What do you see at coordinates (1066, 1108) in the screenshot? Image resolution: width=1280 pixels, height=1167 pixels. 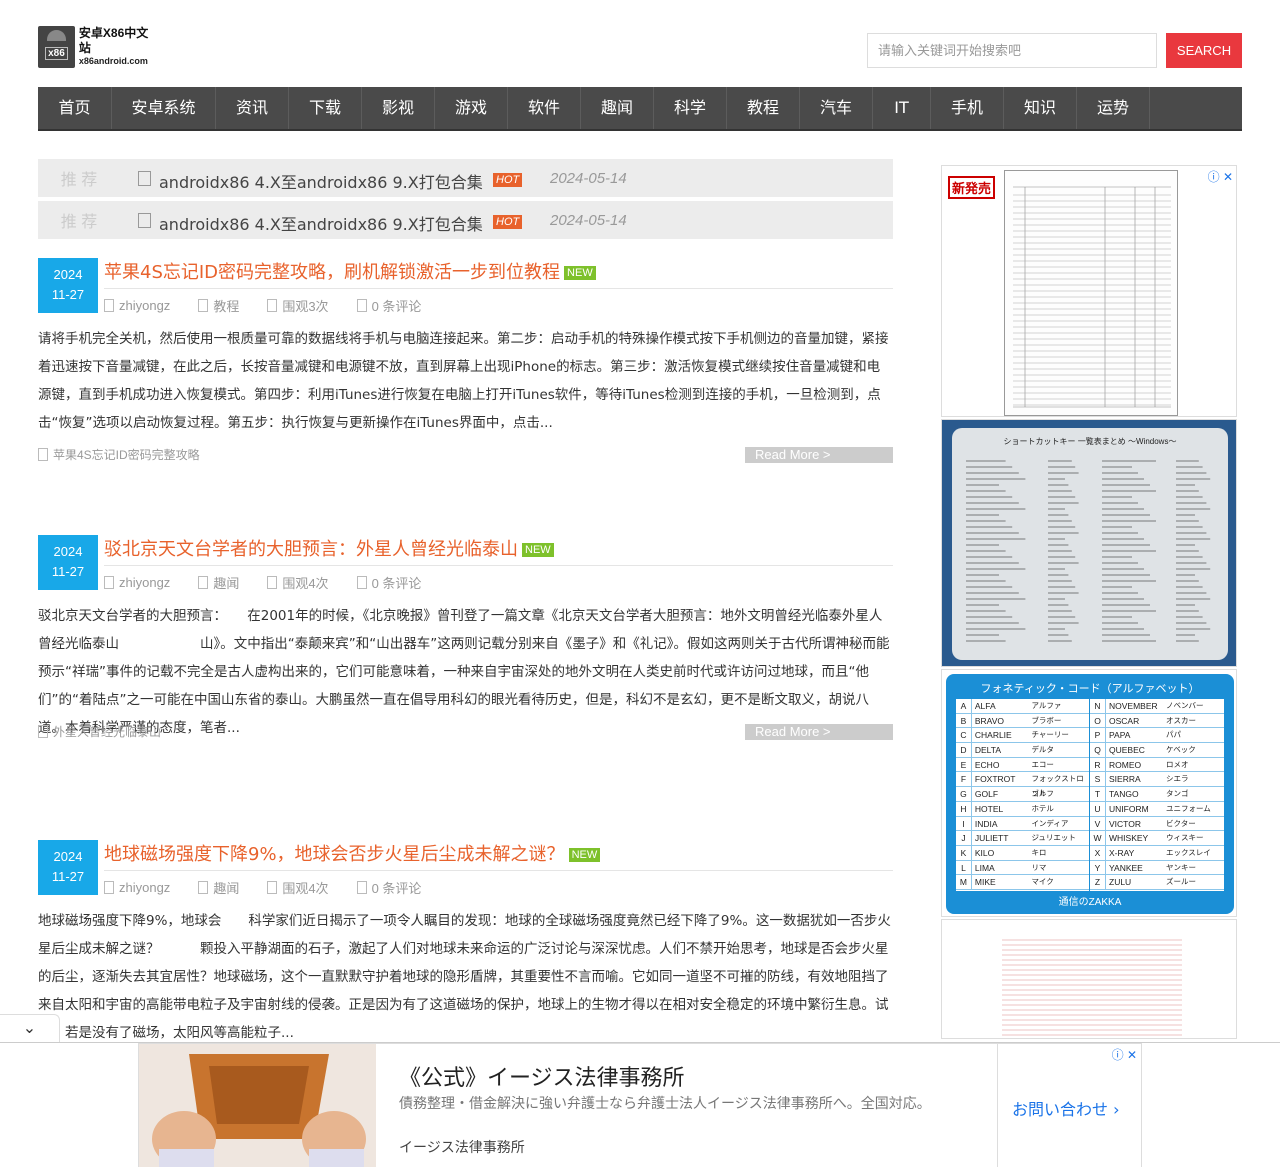 I see `contact-button: お問い合わせ ›` at bounding box center [1066, 1108].